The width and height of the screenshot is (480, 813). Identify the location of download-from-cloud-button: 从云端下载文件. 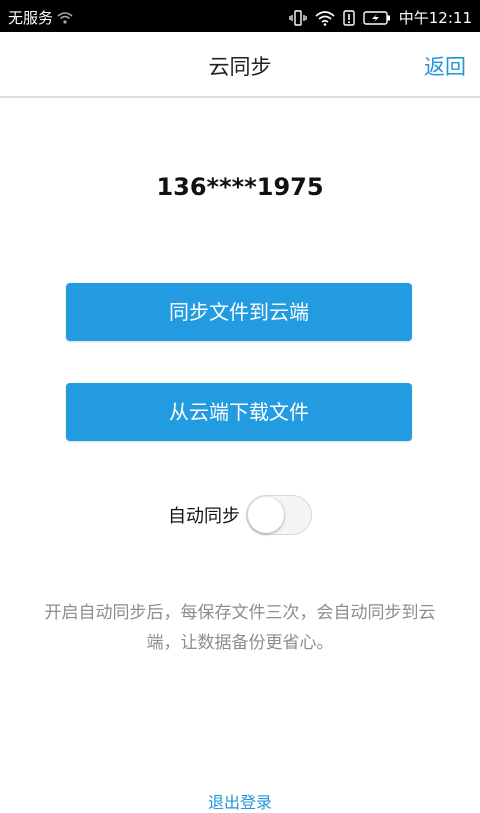
(239, 412).